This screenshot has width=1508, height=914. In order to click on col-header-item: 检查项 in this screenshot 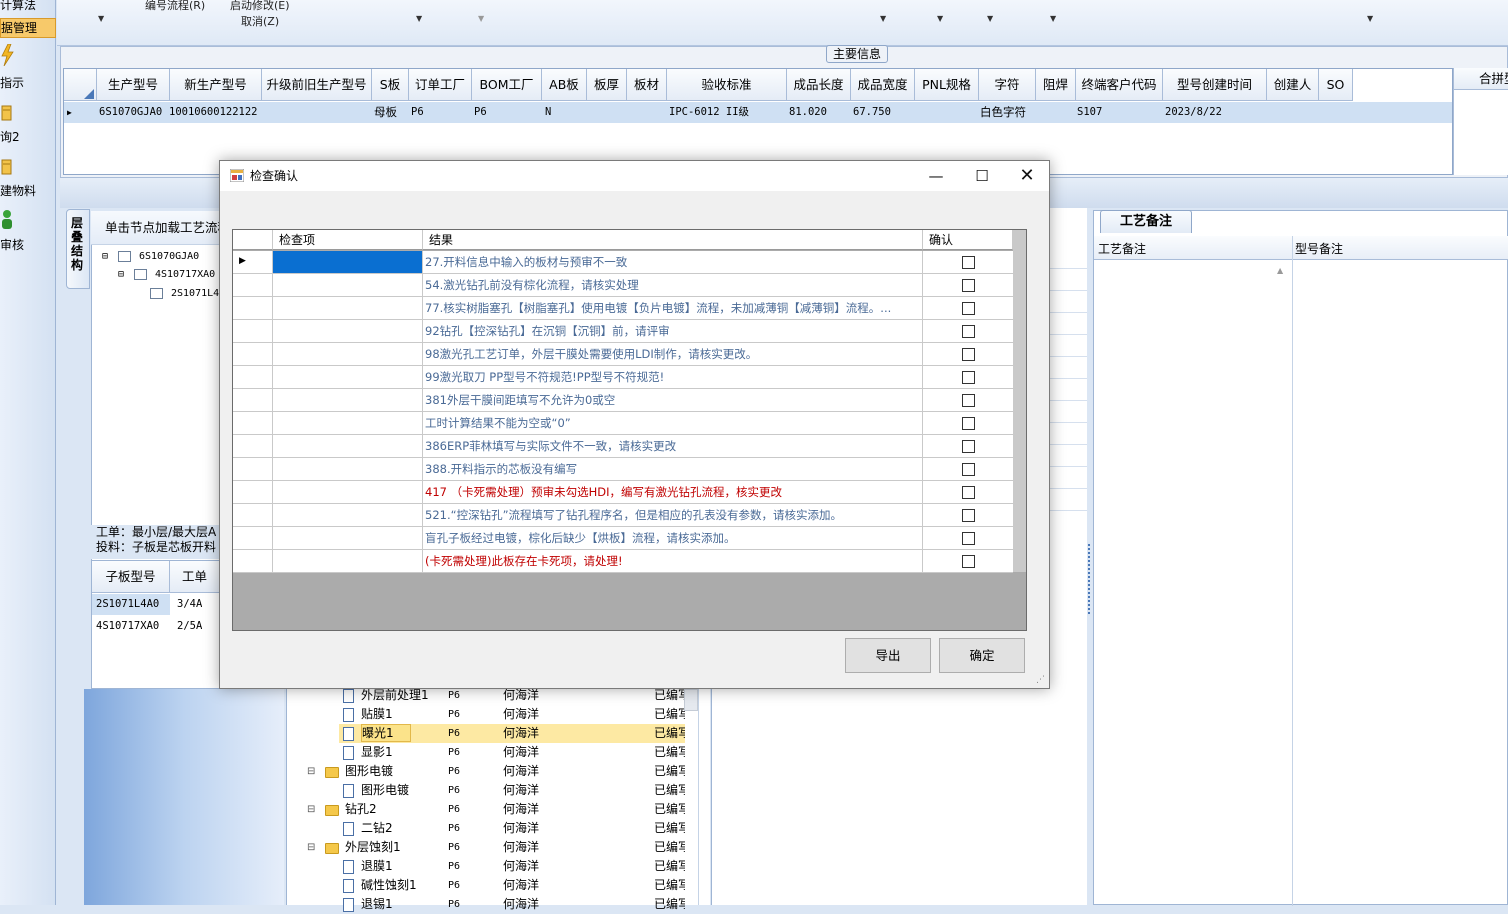, I will do `click(348, 240)`.